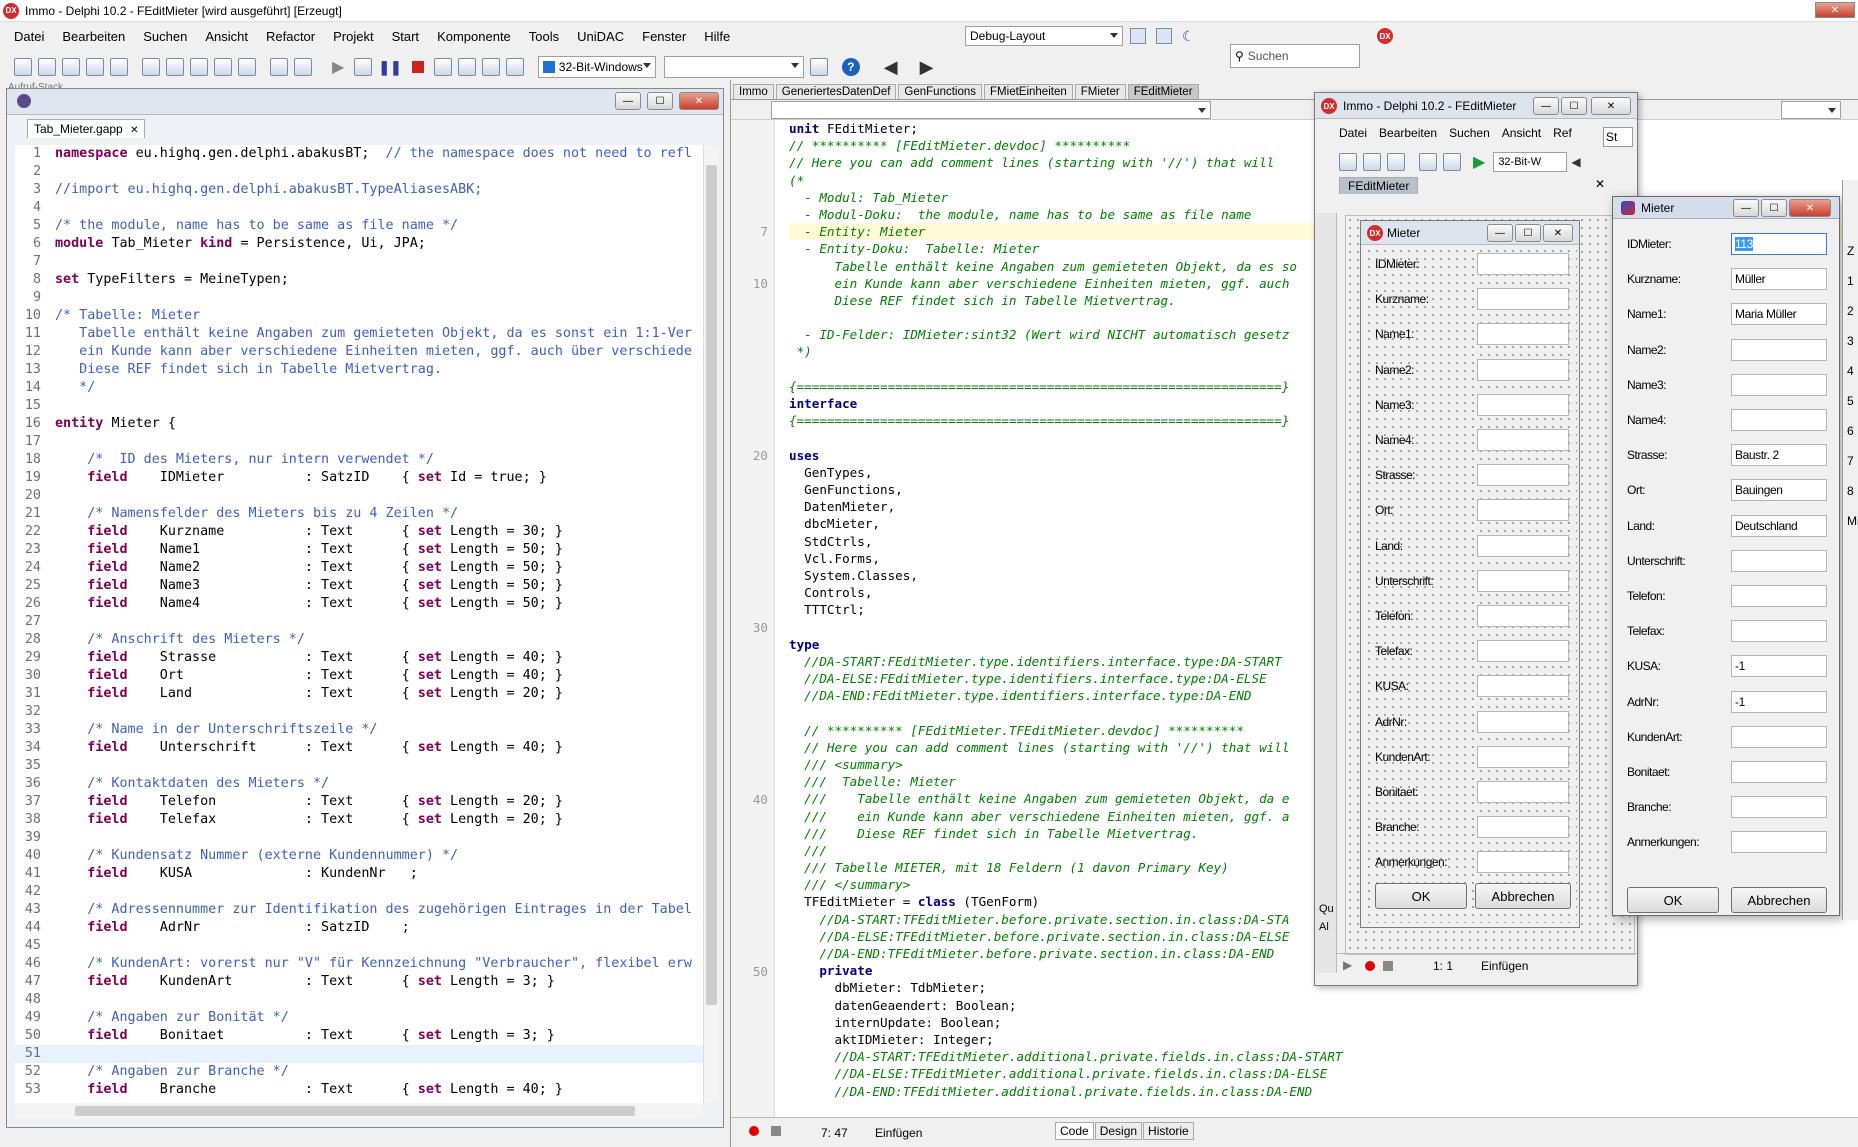 The height and width of the screenshot is (1147, 1858). Describe the element at coordinates (279, 67) in the screenshot. I see `add-project-icon` at that location.